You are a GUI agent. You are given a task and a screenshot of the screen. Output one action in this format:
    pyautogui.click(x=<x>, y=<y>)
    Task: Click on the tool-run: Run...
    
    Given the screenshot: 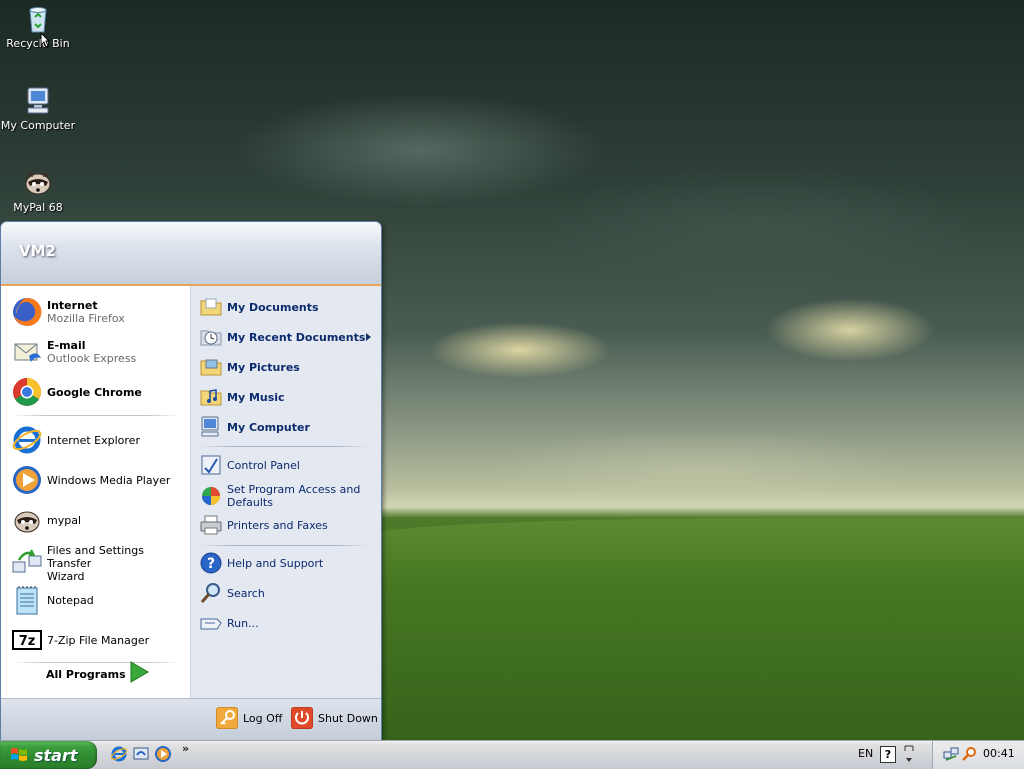 What is the action you would take?
    pyautogui.click(x=288, y=623)
    